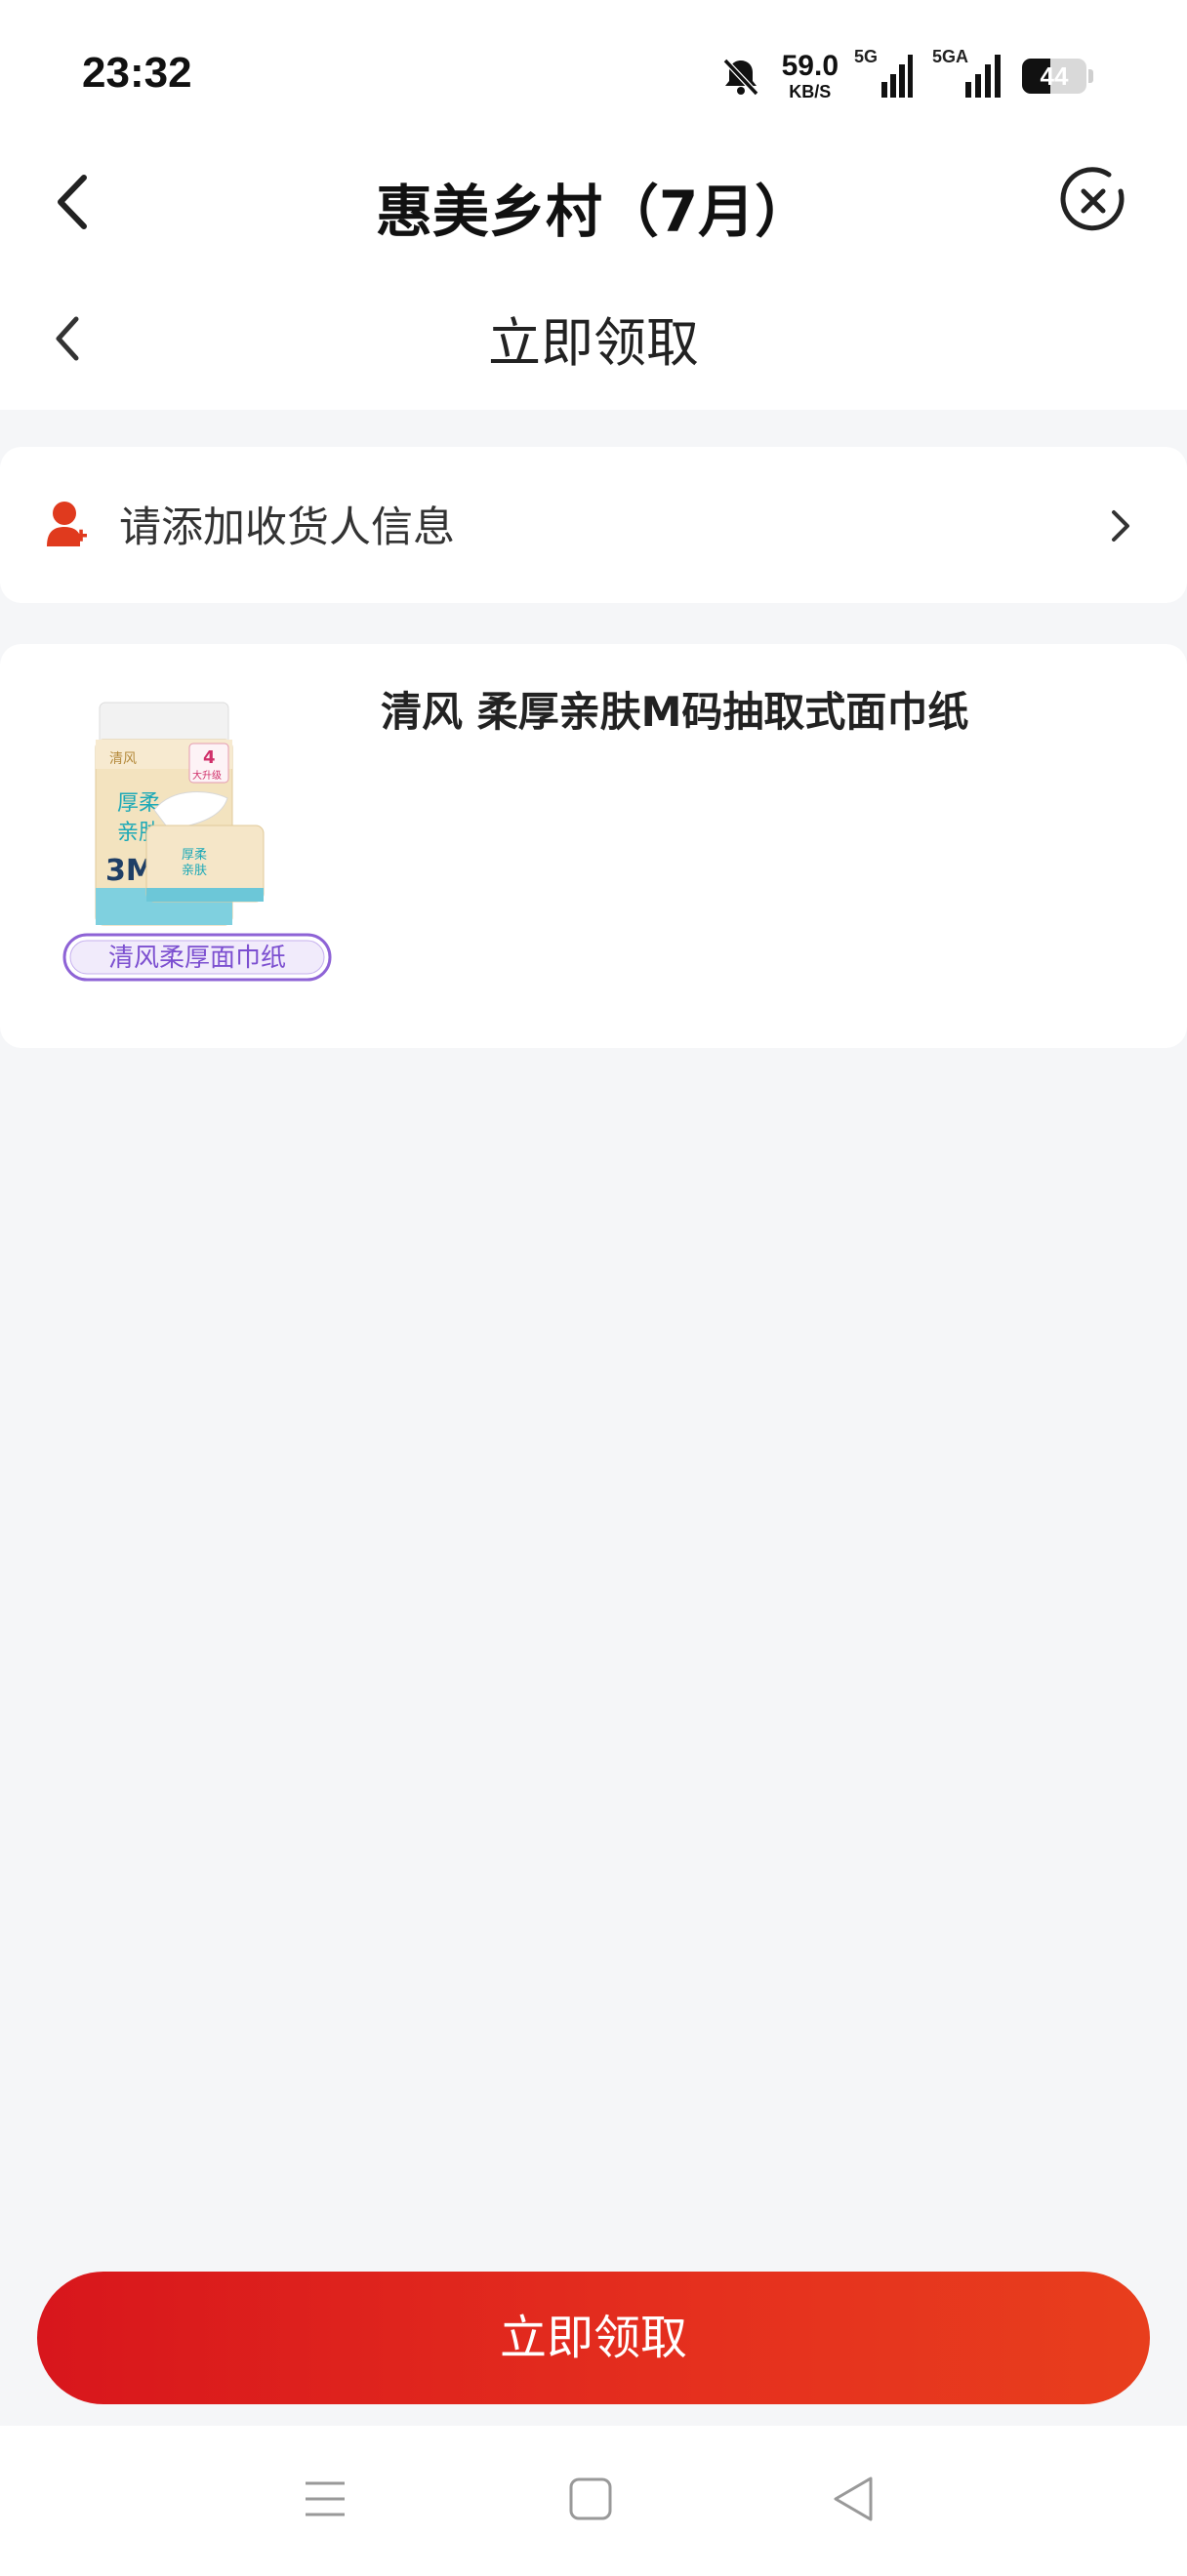 Image resolution: width=1187 pixels, height=2576 pixels. I want to click on home-square-icon, so click(590, 2498).